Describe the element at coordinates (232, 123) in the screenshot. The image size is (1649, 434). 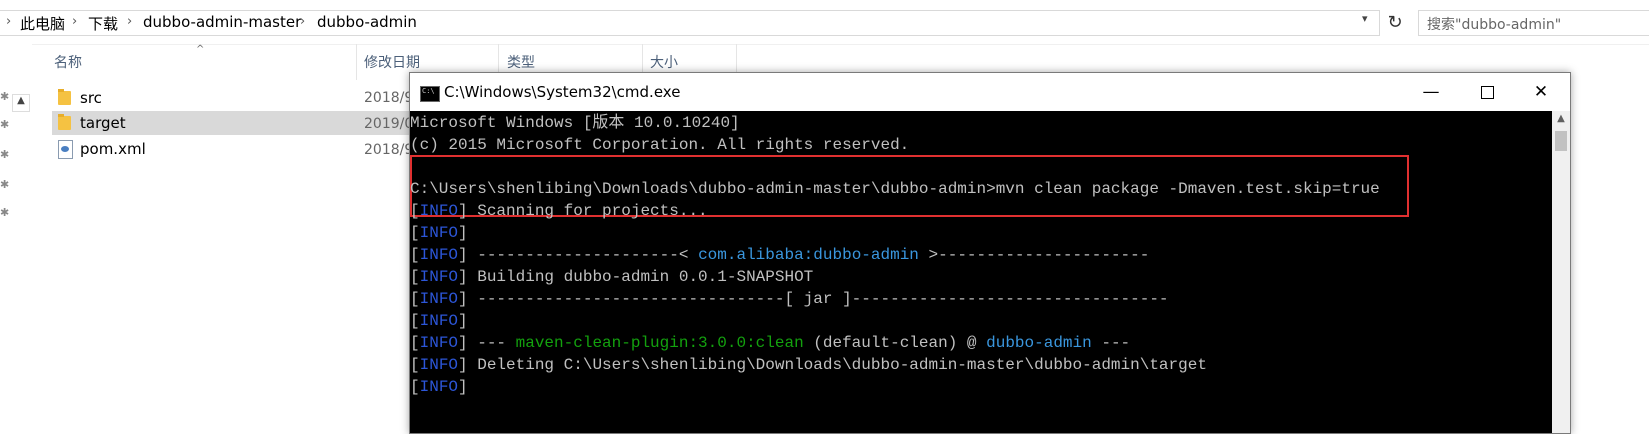
I see `file-row-selected: target` at that location.